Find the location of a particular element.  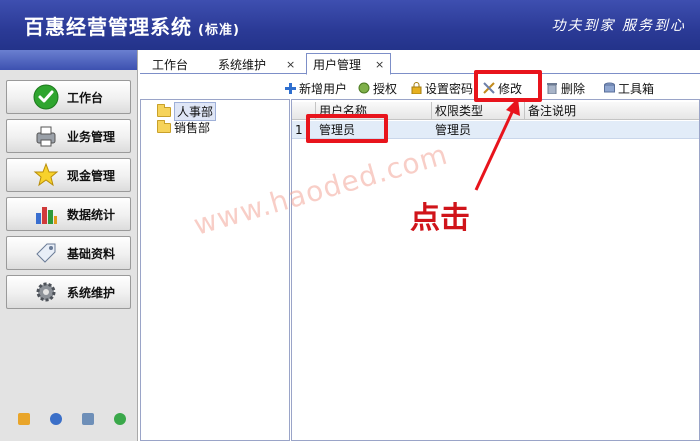

gear-icon is located at coordinates (46, 292).